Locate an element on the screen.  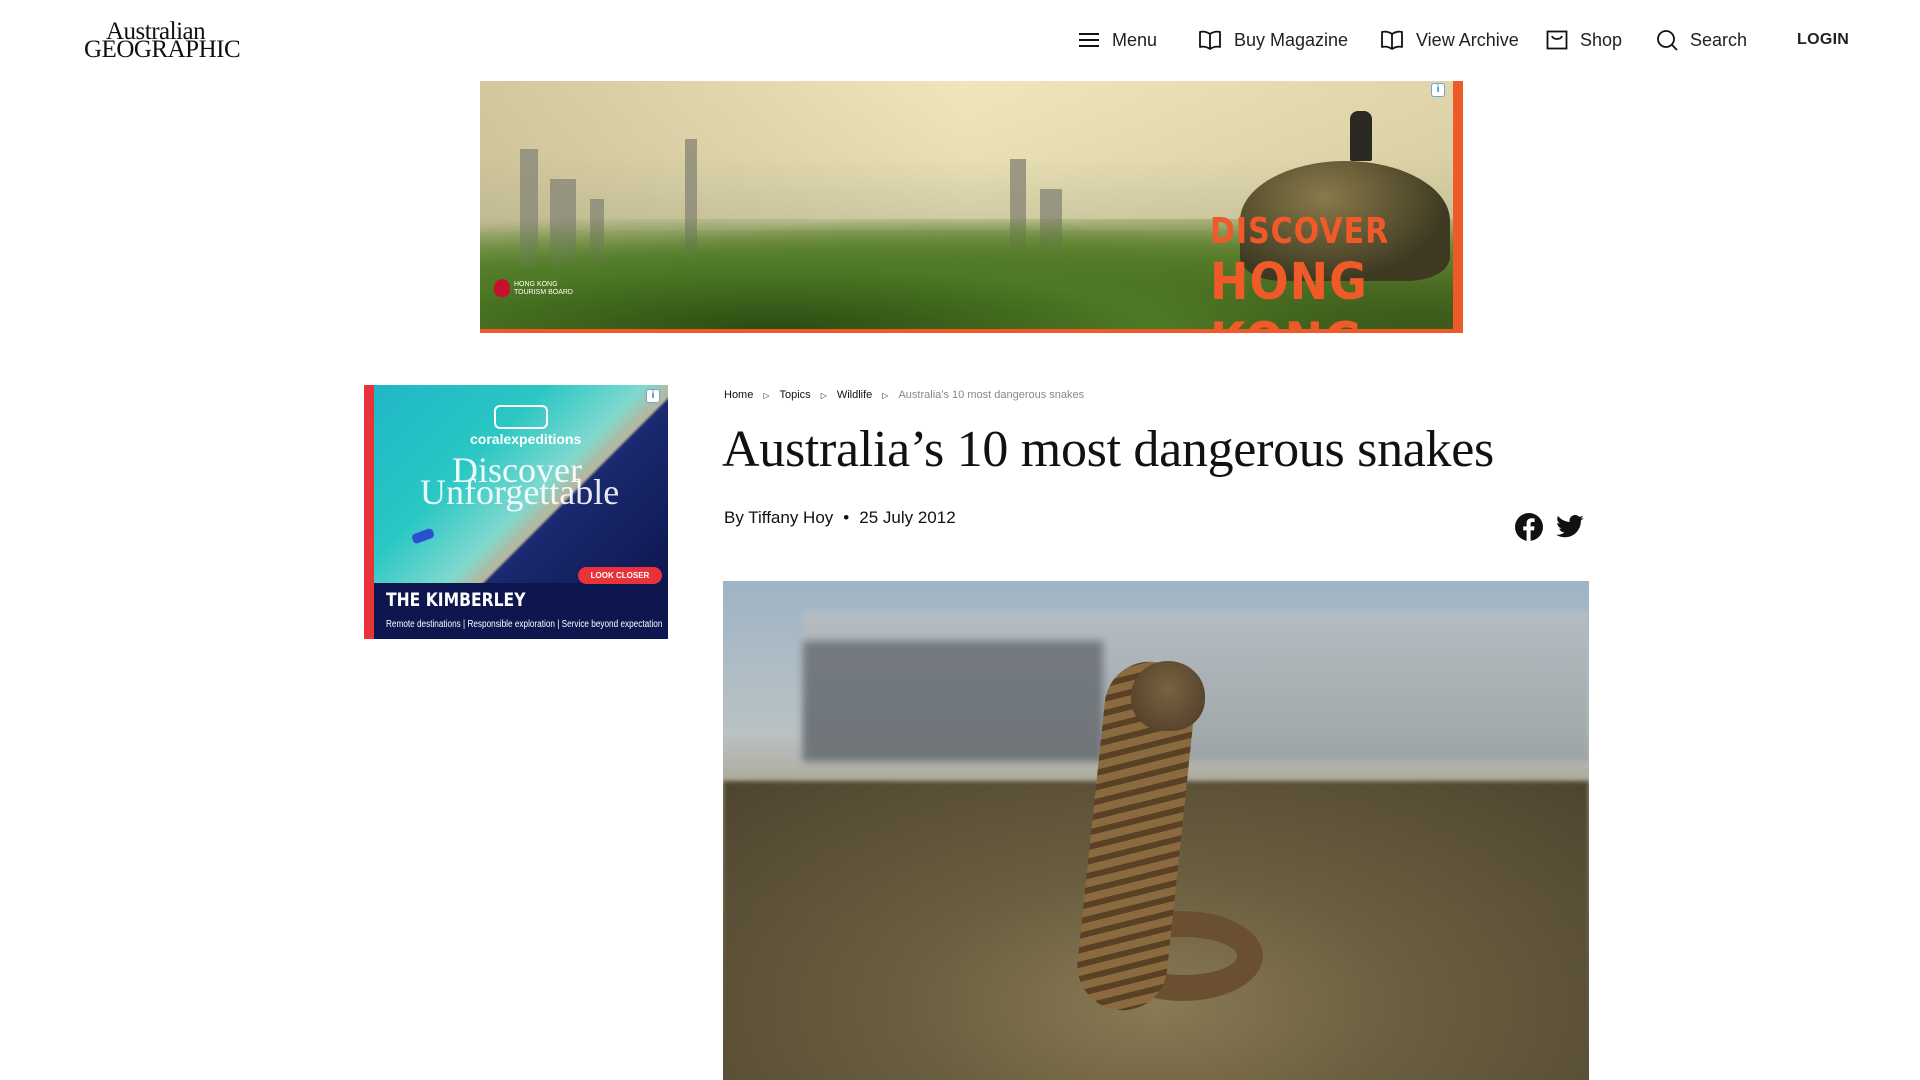
menu-label: Menu is located at coordinates (1135, 39).